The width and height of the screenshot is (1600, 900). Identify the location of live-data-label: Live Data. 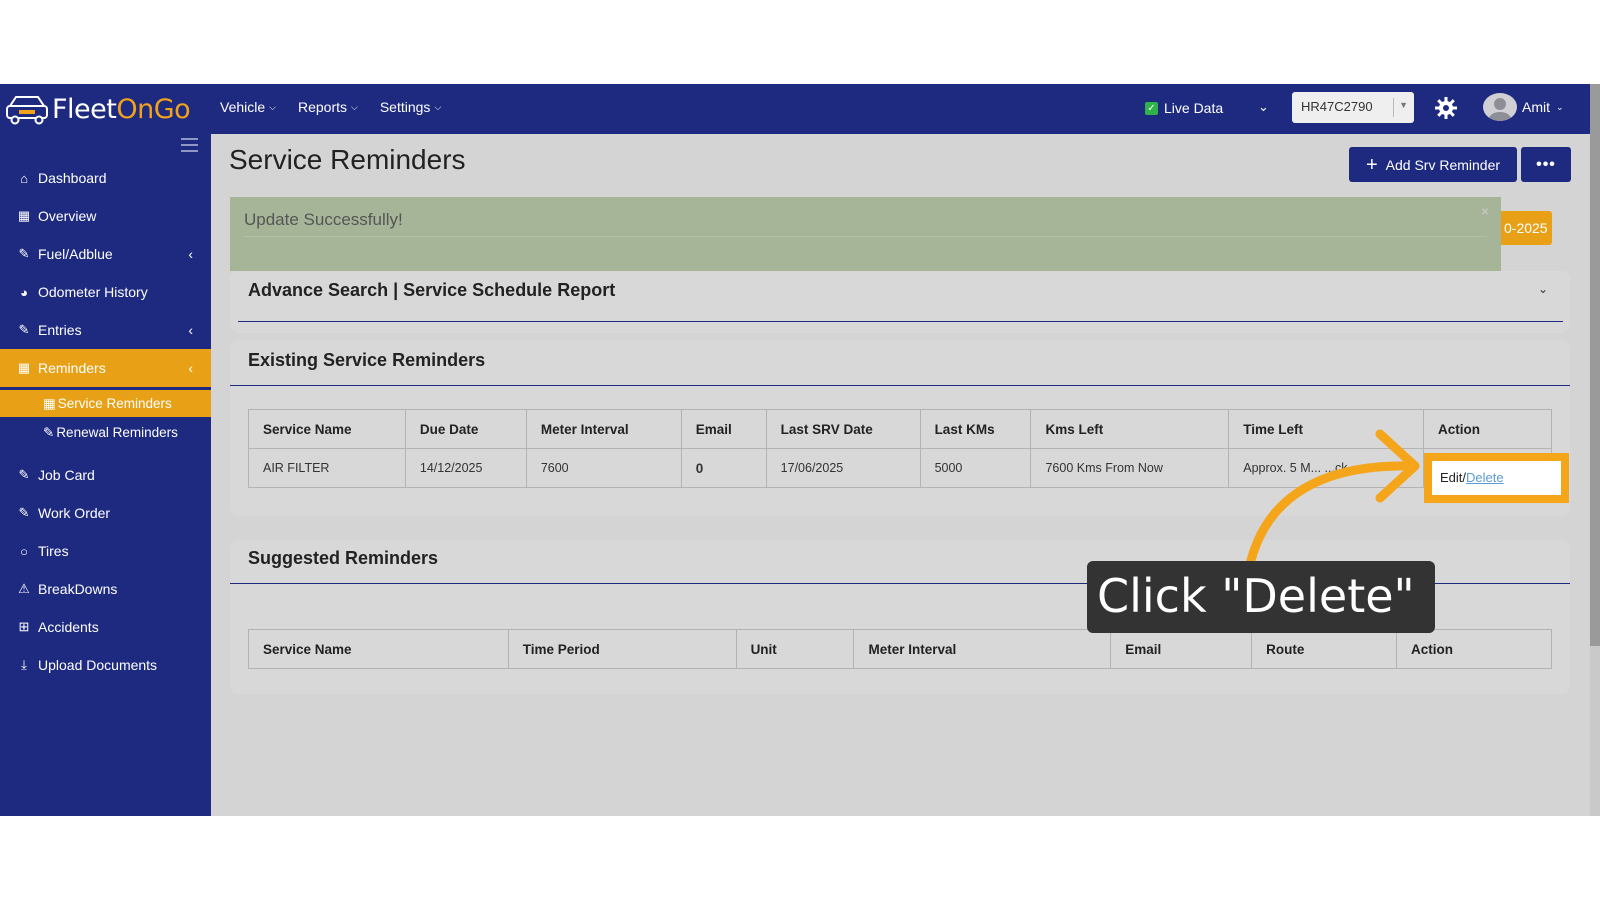
(1194, 108).